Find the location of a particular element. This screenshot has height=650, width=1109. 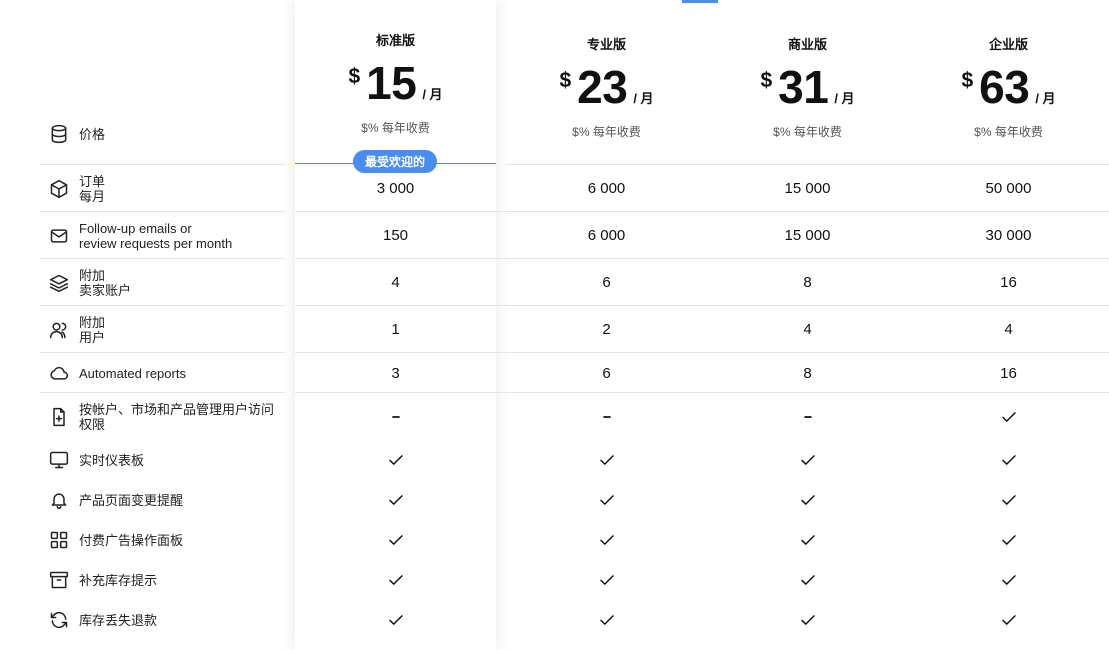

plan-name: 标准版 is located at coordinates (395, 40).